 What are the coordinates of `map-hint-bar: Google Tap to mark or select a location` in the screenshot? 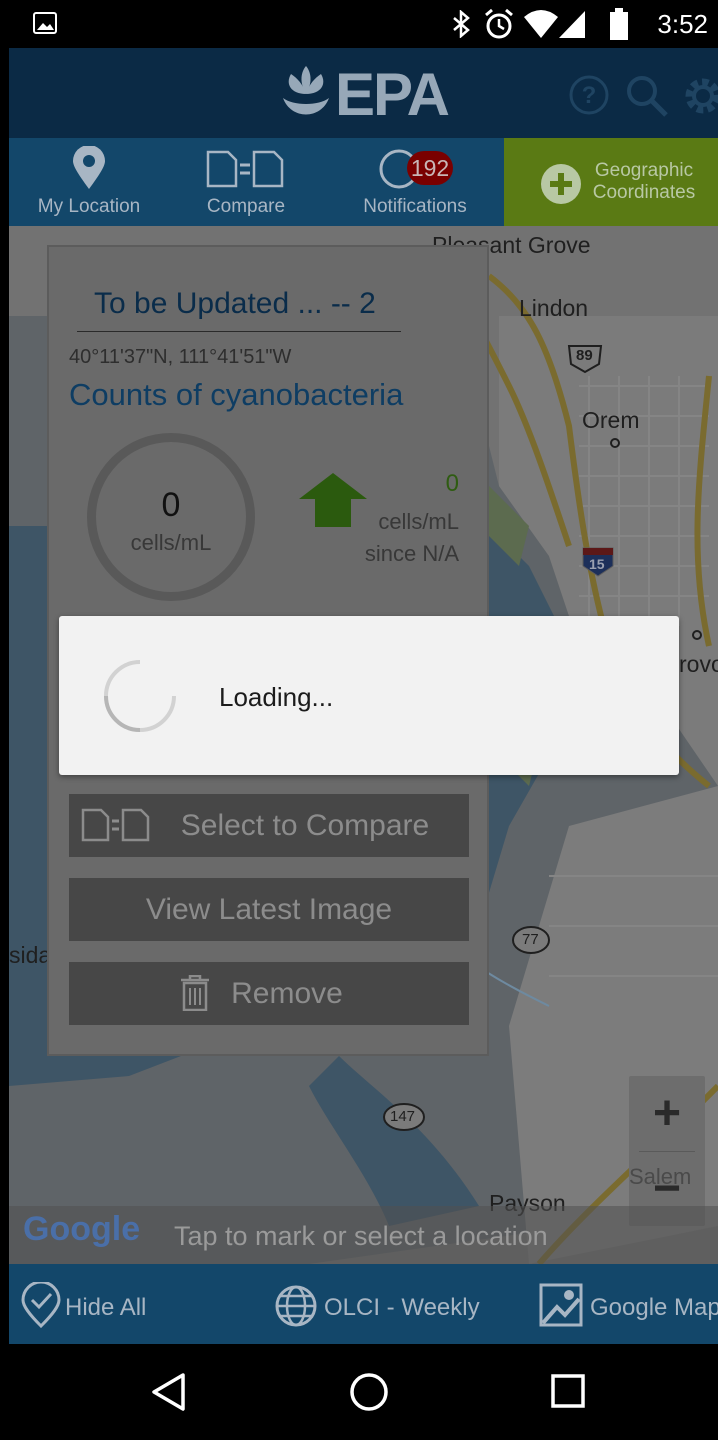 It's located at (363, 1235).